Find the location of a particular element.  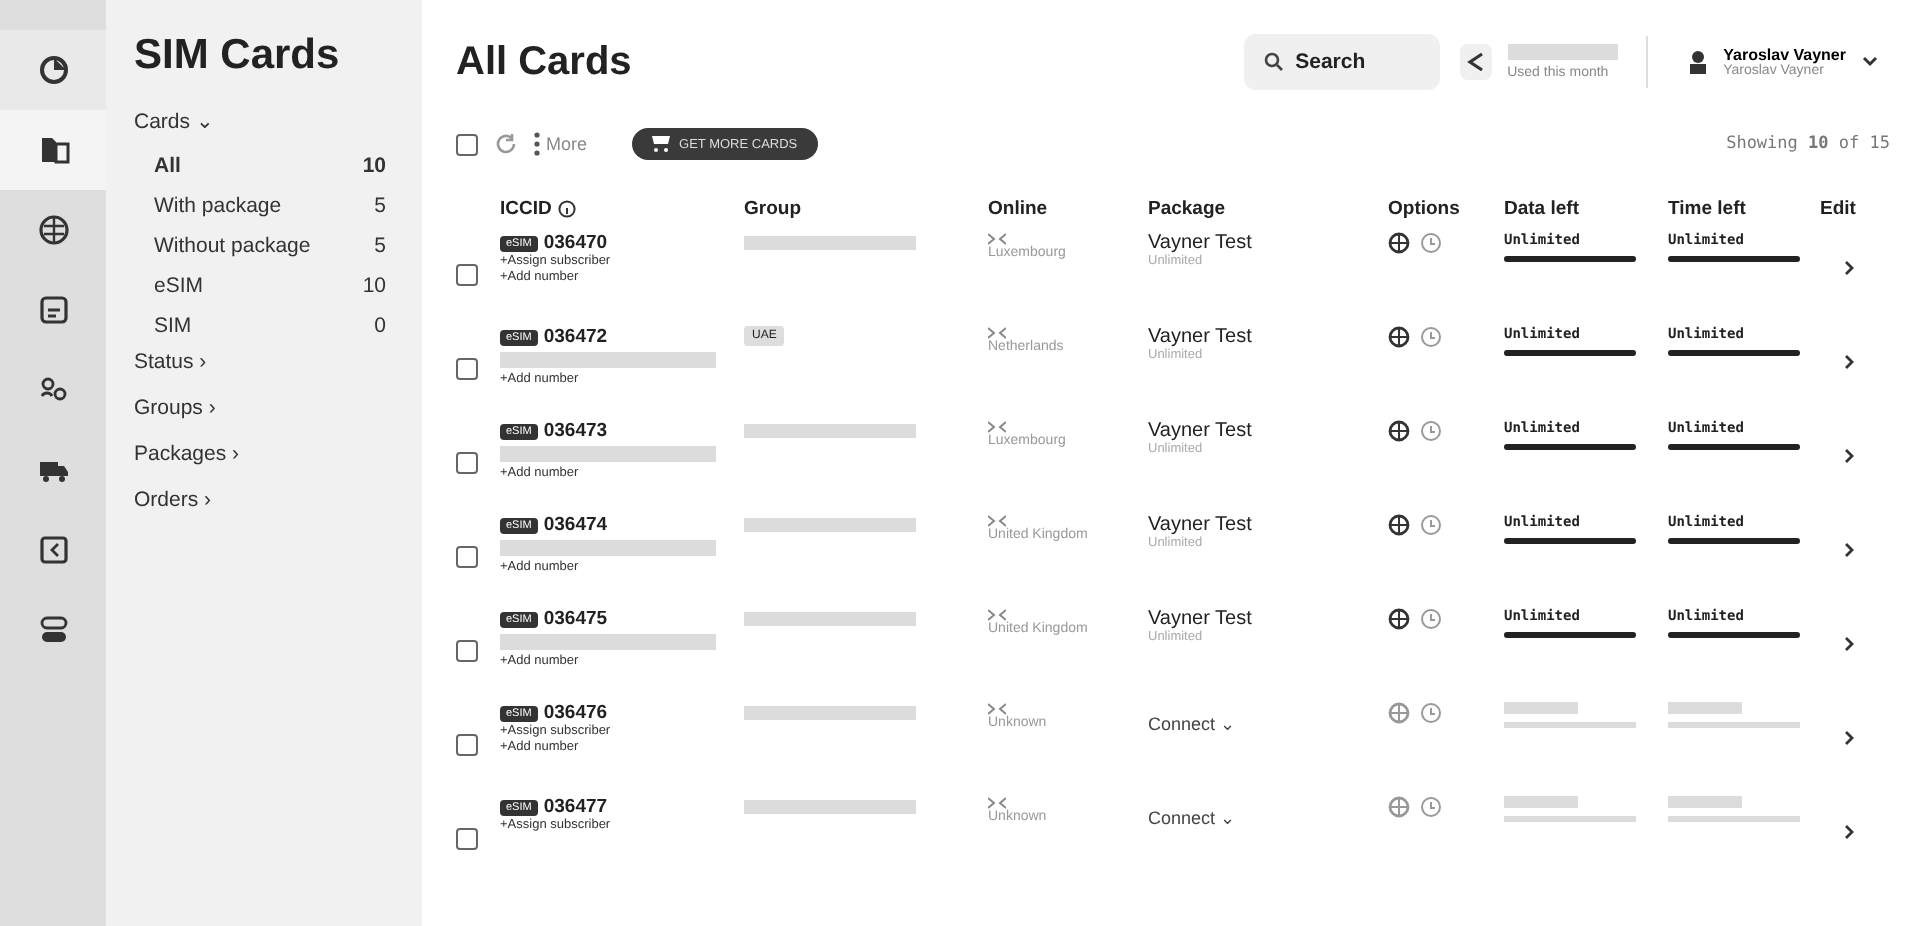

sim-card-icon is located at coordinates (53, 150).